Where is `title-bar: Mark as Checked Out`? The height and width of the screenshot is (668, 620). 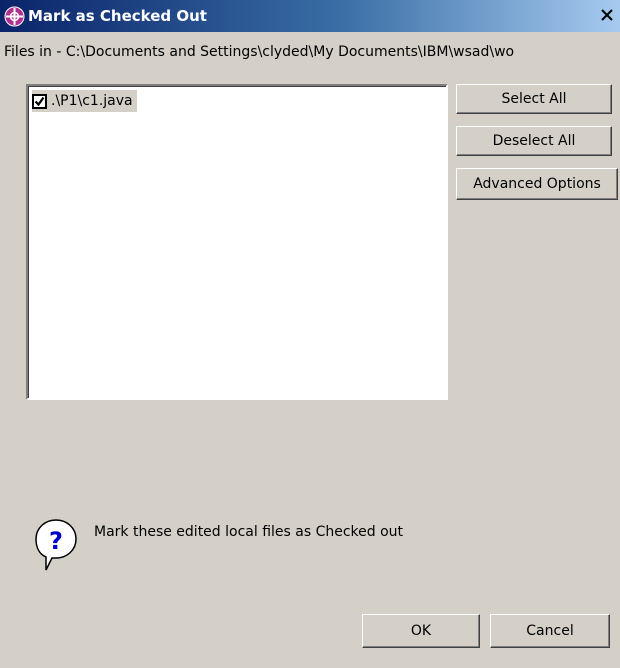
title-bar: Mark as Checked Out is located at coordinates (310, 16).